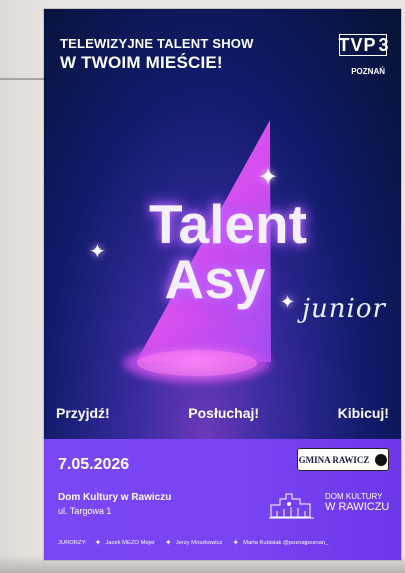 This screenshot has height=573, width=405. I want to click on gmina-label: GMINA RAWICZ, so click(334, 459).